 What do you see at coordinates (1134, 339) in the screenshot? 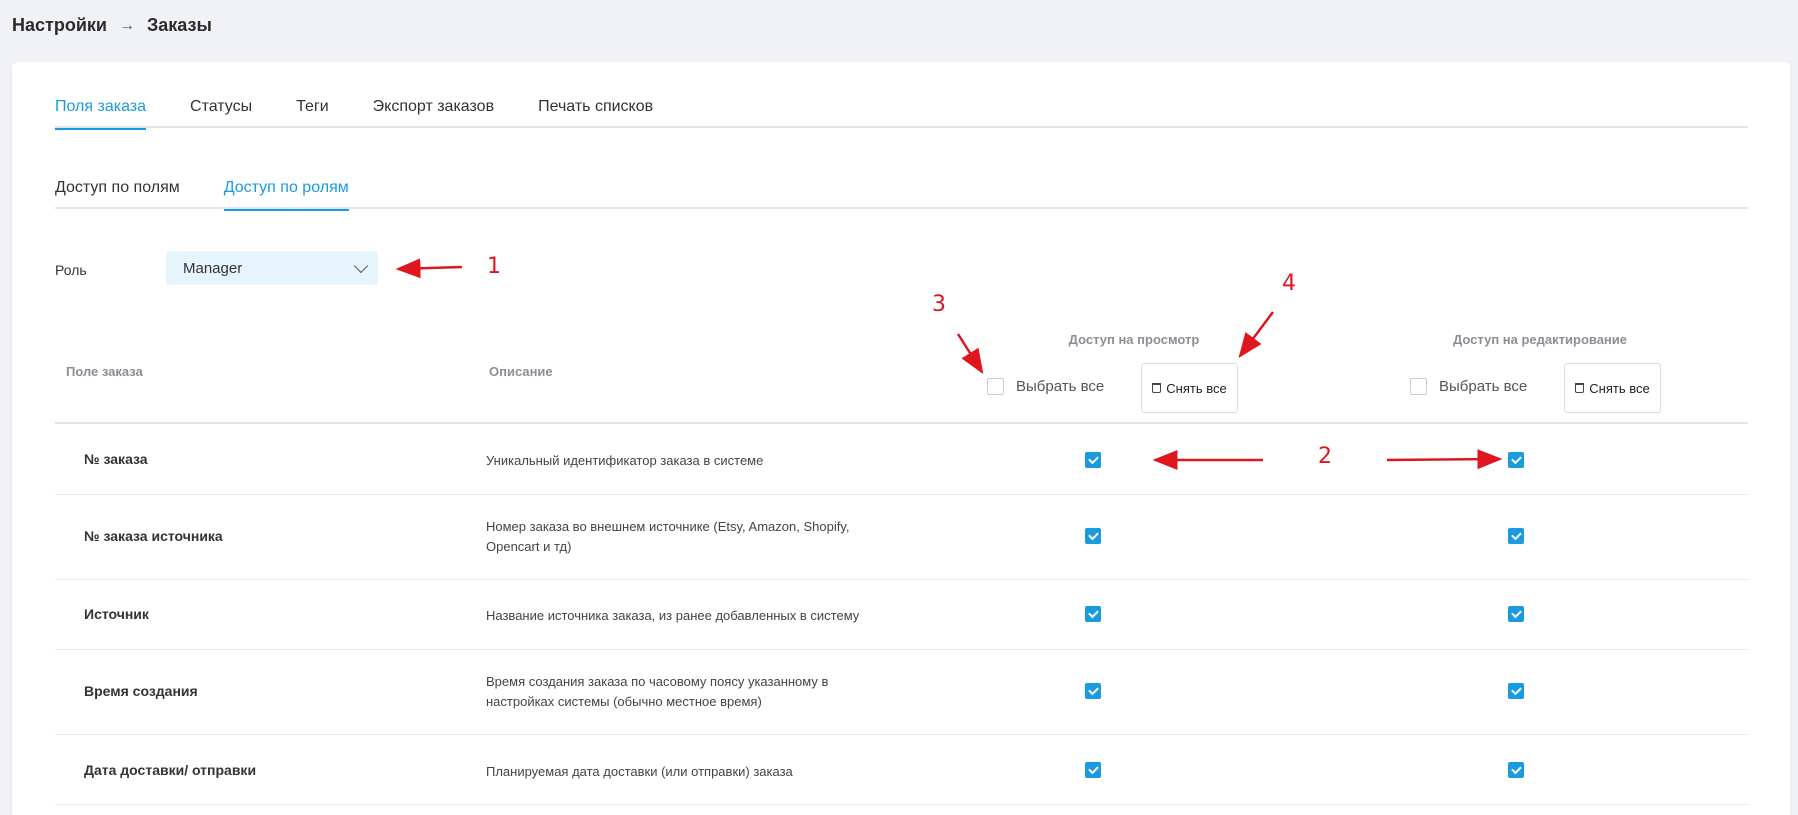
I see `view-access-title: Доступ на просмотр` at bounding box center [1134, 339].